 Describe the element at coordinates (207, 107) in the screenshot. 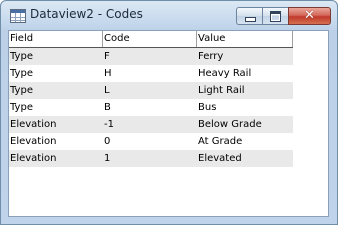

I see `cell-value: Bus` at that location.